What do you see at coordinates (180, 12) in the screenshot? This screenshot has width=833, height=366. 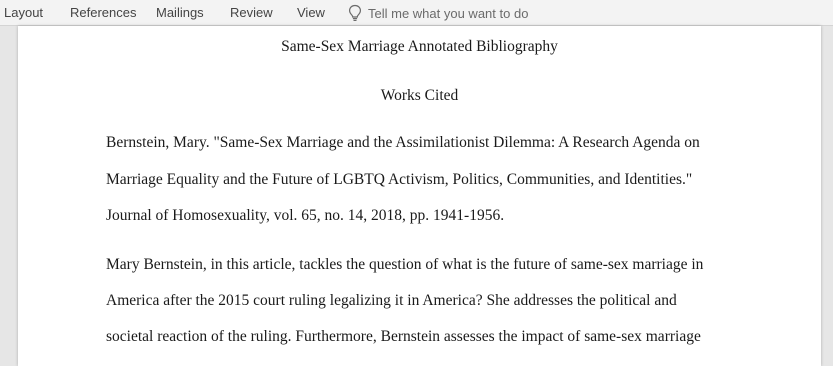 I see `tab-mailings: Mailings` at bounding box center [180, 12].